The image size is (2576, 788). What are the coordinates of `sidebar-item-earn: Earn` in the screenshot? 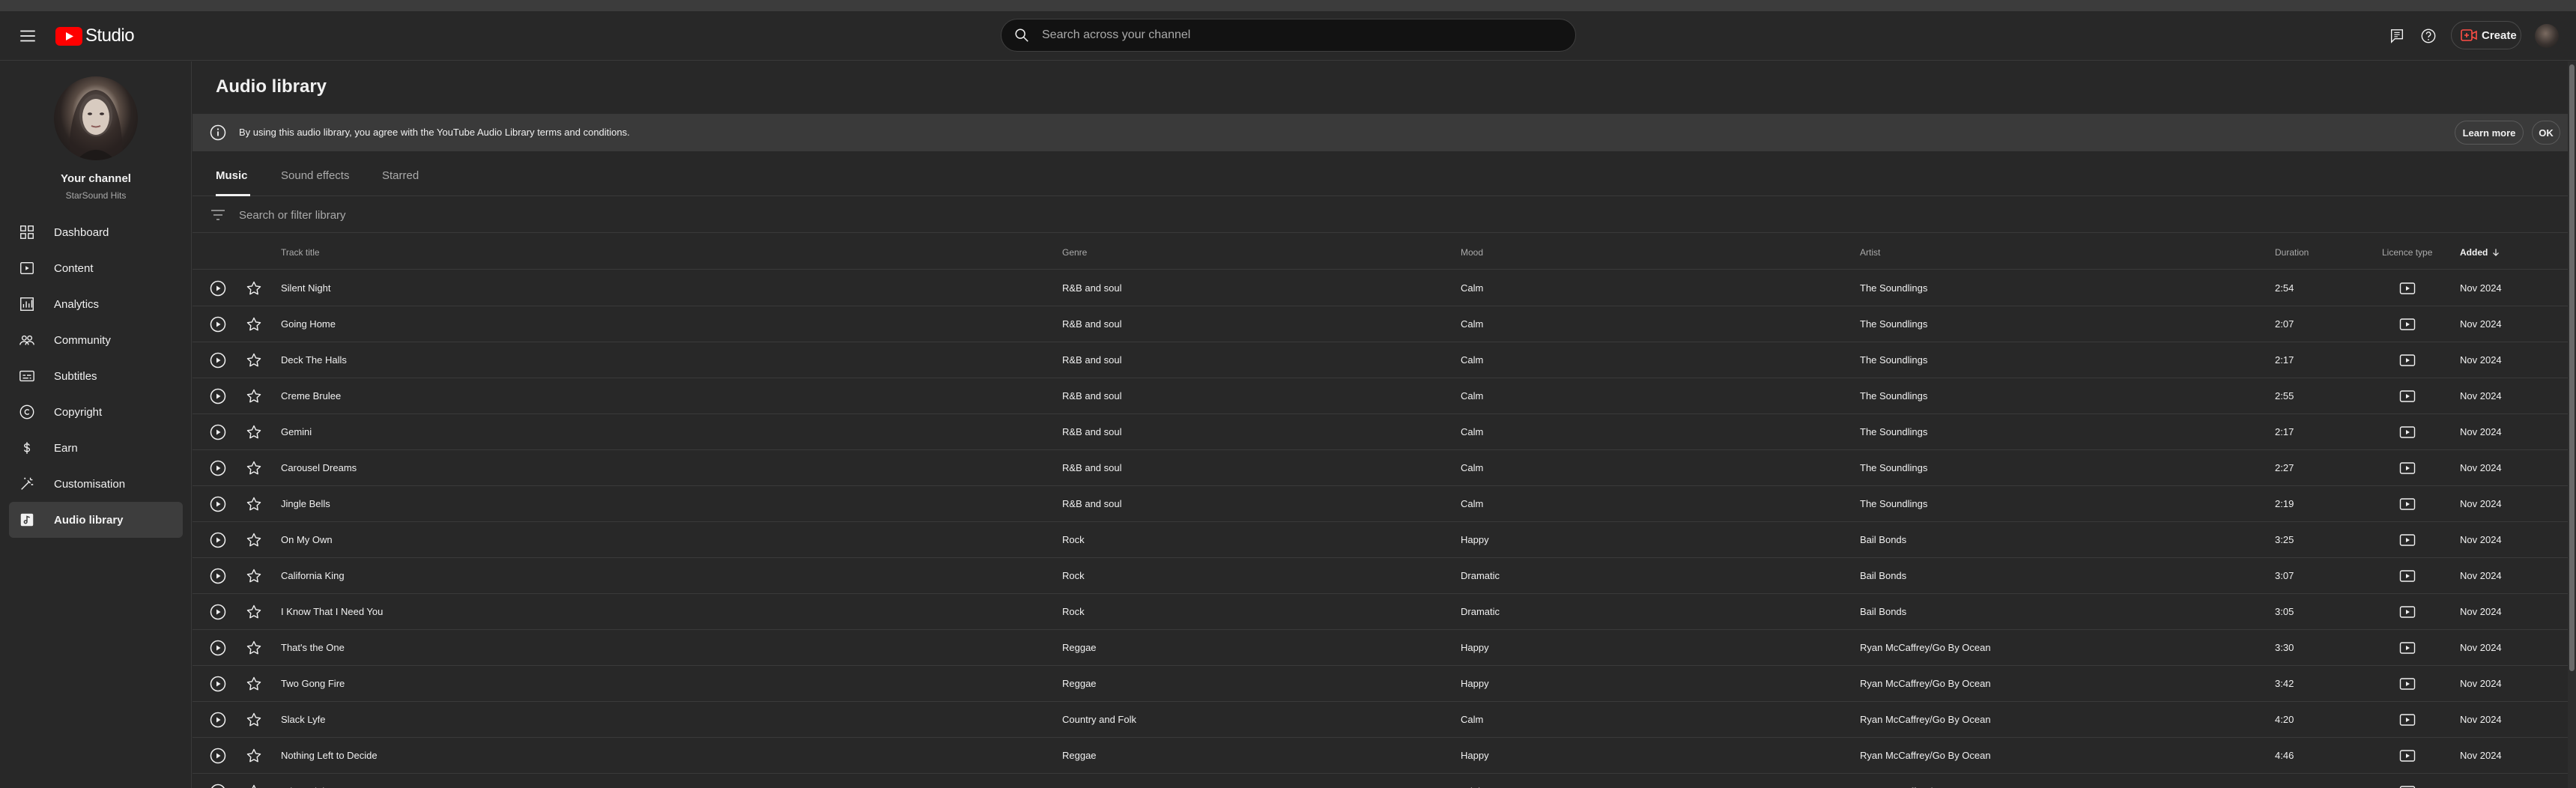 It's located at (96, 448).